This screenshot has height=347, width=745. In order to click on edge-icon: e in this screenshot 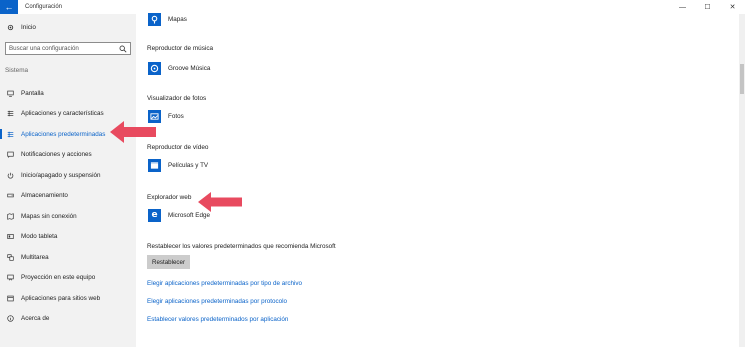, I will do `click(154, 215)`.